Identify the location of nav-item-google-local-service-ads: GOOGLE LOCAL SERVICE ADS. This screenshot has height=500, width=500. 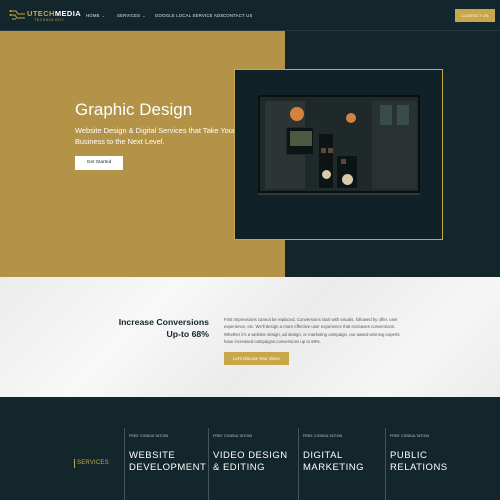
(189, 15).